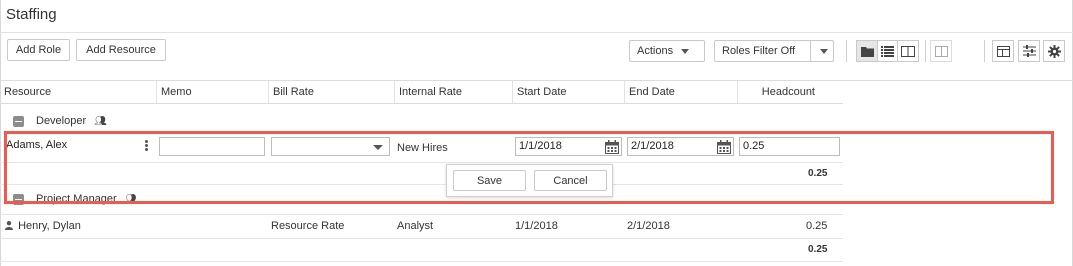  Describe the element at coordinates (146, 146) in the screenshot. I see `more-options-icon` at that location.